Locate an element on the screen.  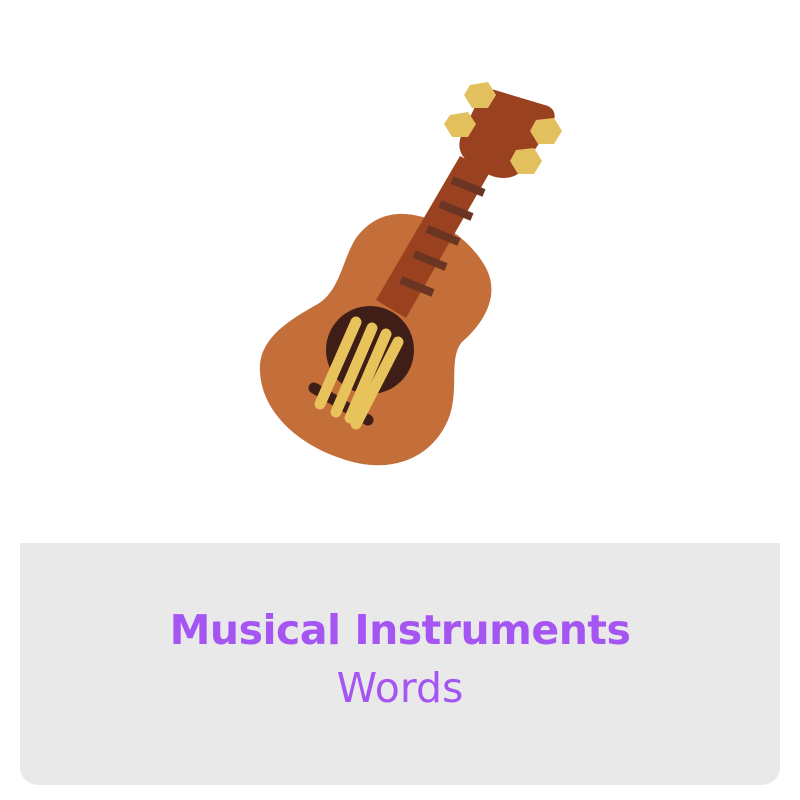
card-title: Musical Instruments is located at coordinates (400, 630).